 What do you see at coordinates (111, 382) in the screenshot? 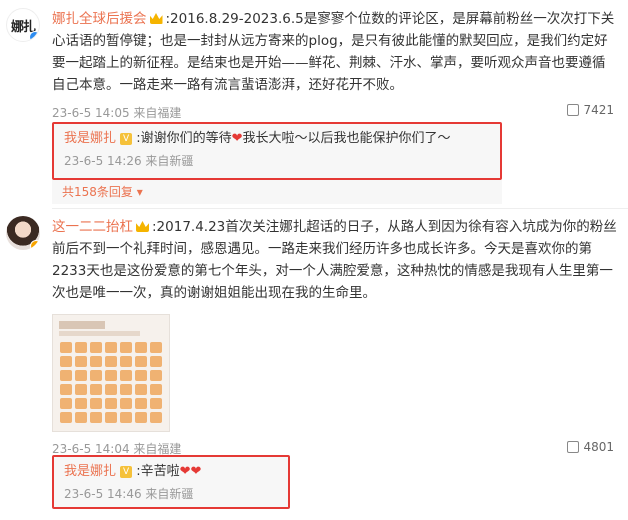
I see `calendar-grid` at bounding box center [111, 382].